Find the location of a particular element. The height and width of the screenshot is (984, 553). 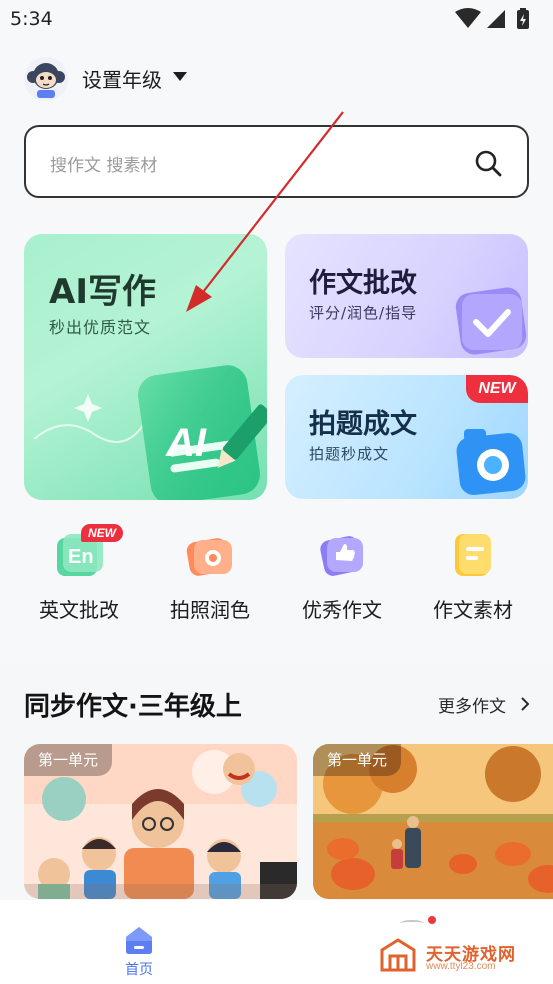

essay-correction-card: 作文批改 评分/润色/指导 is located at coordinates (406, 296).